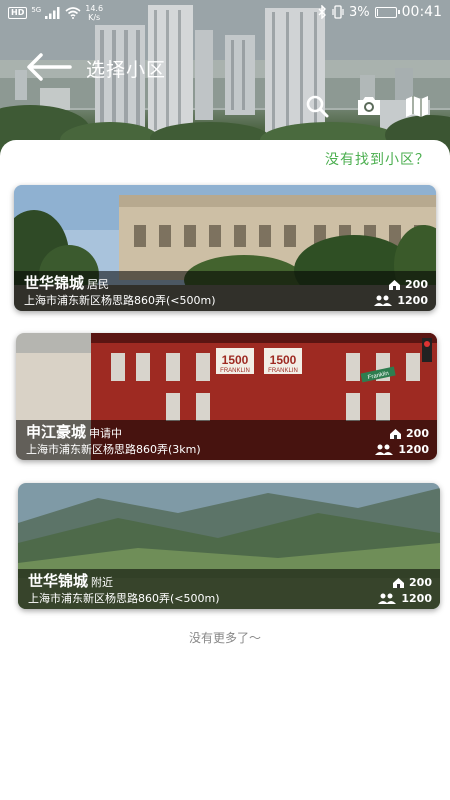 The width and height of the screenshot is (450, 800). I want to click on clock: 00:41, so click(421, 12).